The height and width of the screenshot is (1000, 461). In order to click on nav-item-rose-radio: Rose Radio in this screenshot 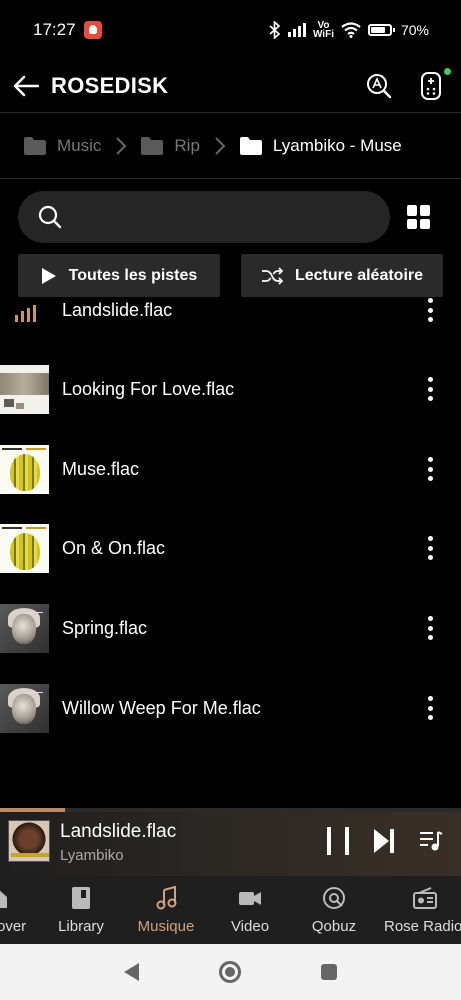, I will do `click(421, 910)`.